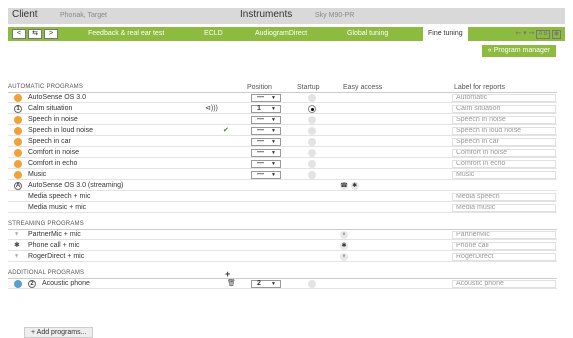 This screenshot has width=573, height=338. Describe the element at coordinates (282, 186) in the screenshot. I see `program-row-autosense-streaming: A AutoSense OS 3.0 (streaming) ☎ ✱` at that location.